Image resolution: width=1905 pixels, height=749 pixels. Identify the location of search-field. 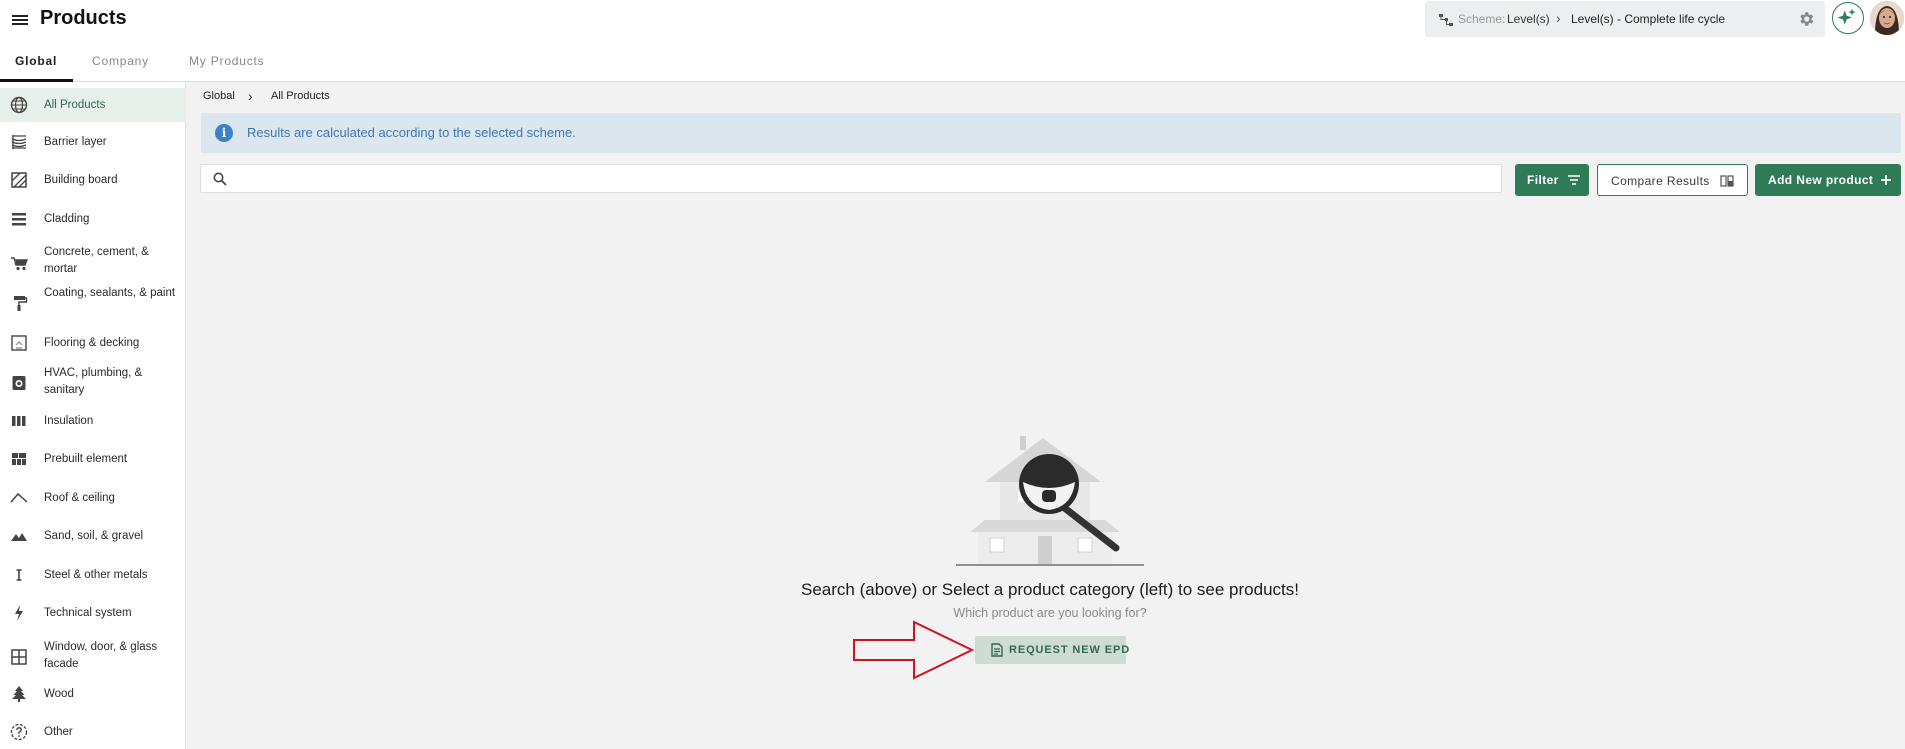
(851, 178).